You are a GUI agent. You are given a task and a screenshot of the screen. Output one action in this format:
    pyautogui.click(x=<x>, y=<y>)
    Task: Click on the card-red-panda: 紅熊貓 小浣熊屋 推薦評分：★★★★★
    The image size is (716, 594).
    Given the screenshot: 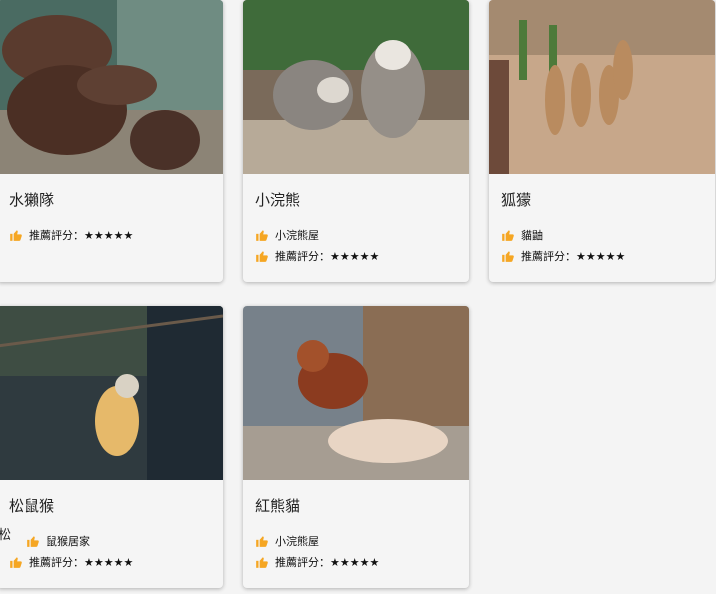 What is the action you would take?
    pyautogui.click(x=356, y=447)
    